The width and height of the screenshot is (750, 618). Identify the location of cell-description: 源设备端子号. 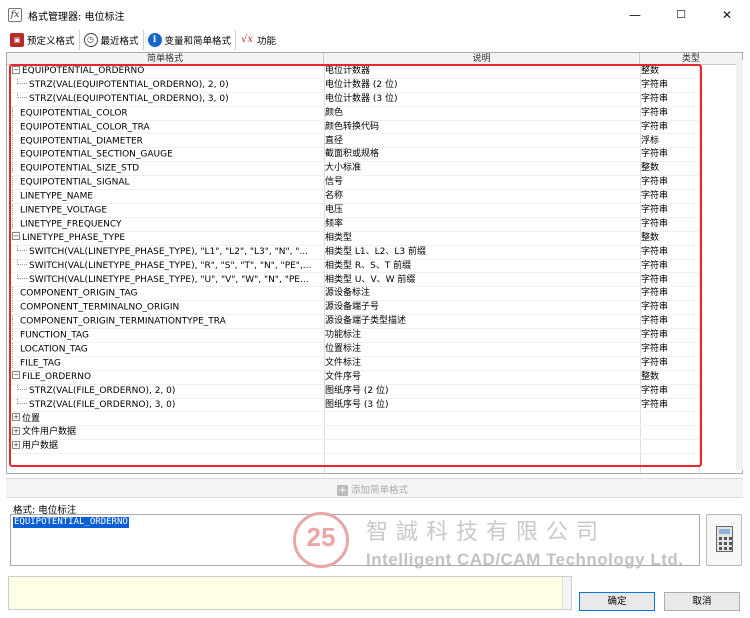
(352, 307).